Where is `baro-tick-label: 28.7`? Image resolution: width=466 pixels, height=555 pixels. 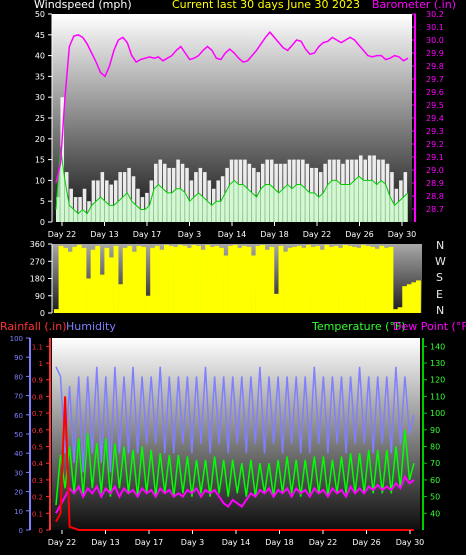 baro-tick-label: 28.7 is located at coordinates (435, 209).